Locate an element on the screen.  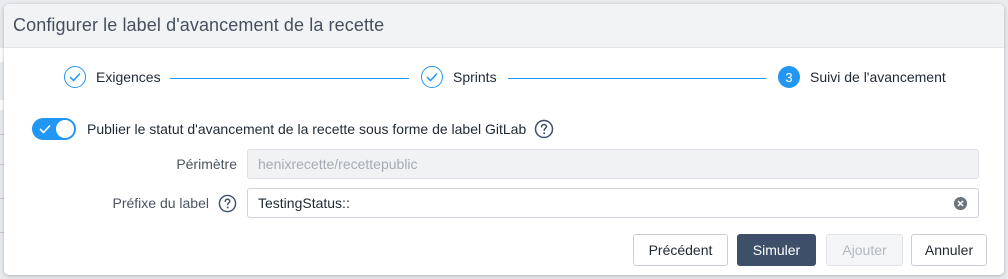
prefixe-row: Préfixe du label is located at coordinates (491, 203).